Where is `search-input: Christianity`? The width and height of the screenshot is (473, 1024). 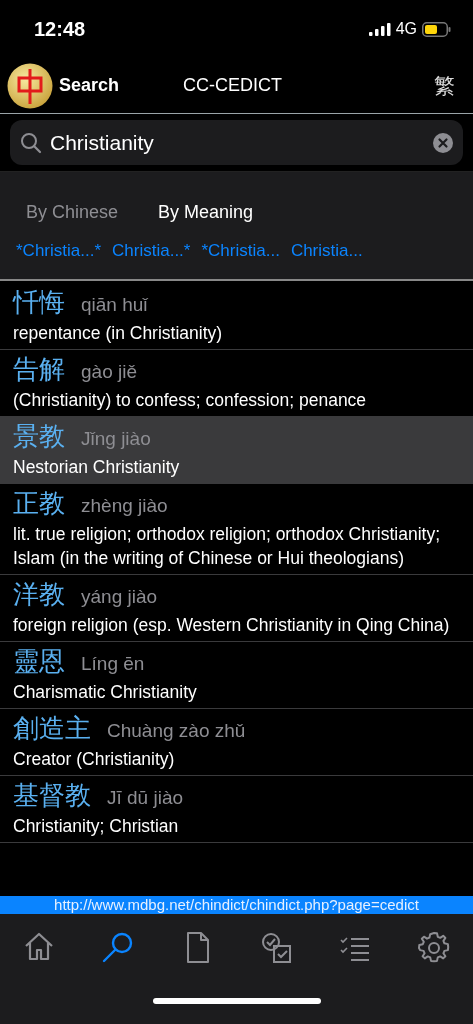 search-input: Christianity is located at coordinates (237, 142).